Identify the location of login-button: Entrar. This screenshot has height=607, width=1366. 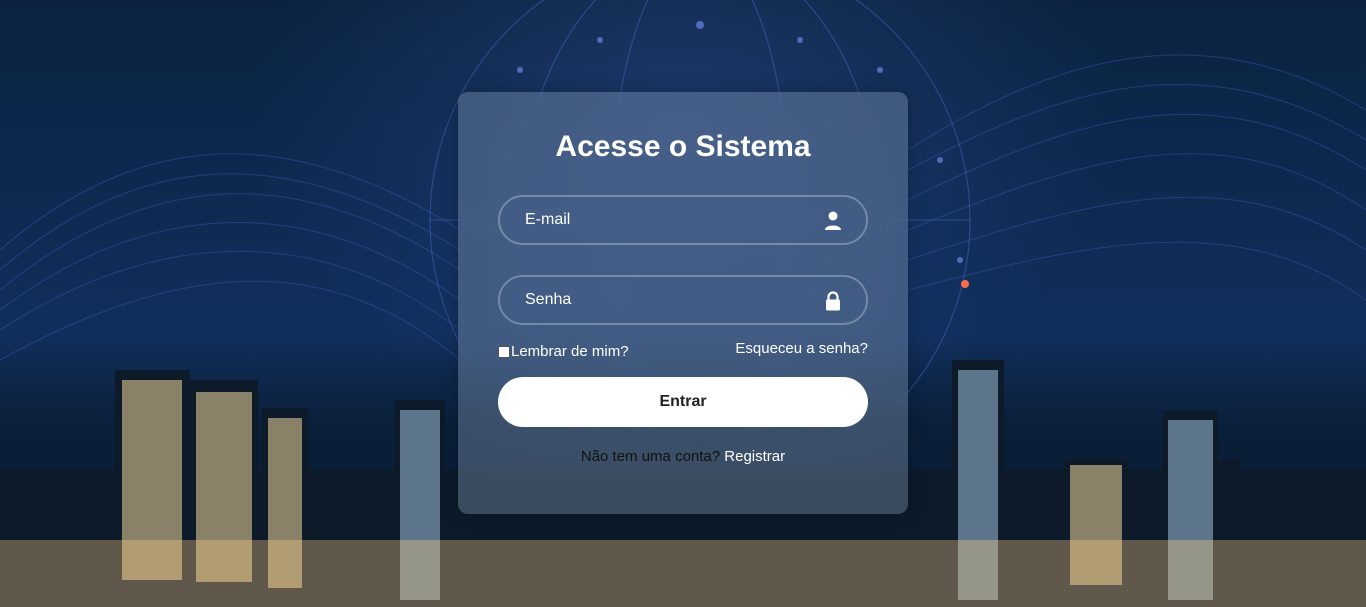
(683, 402).